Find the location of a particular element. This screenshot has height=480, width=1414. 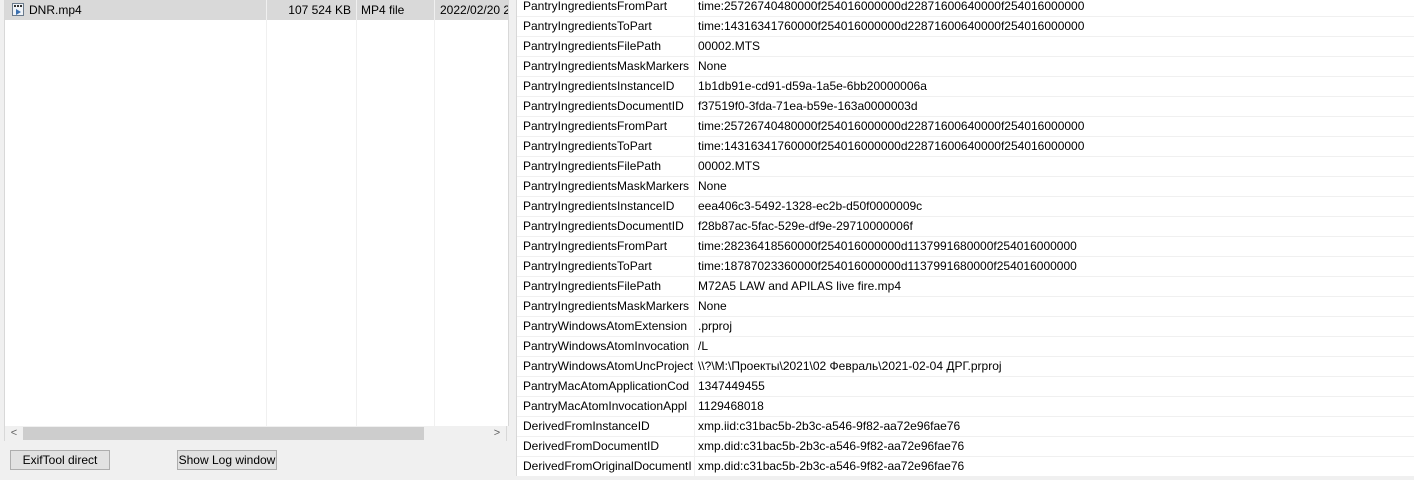

pane-bottom-edge is located at coordinates (255, 478).